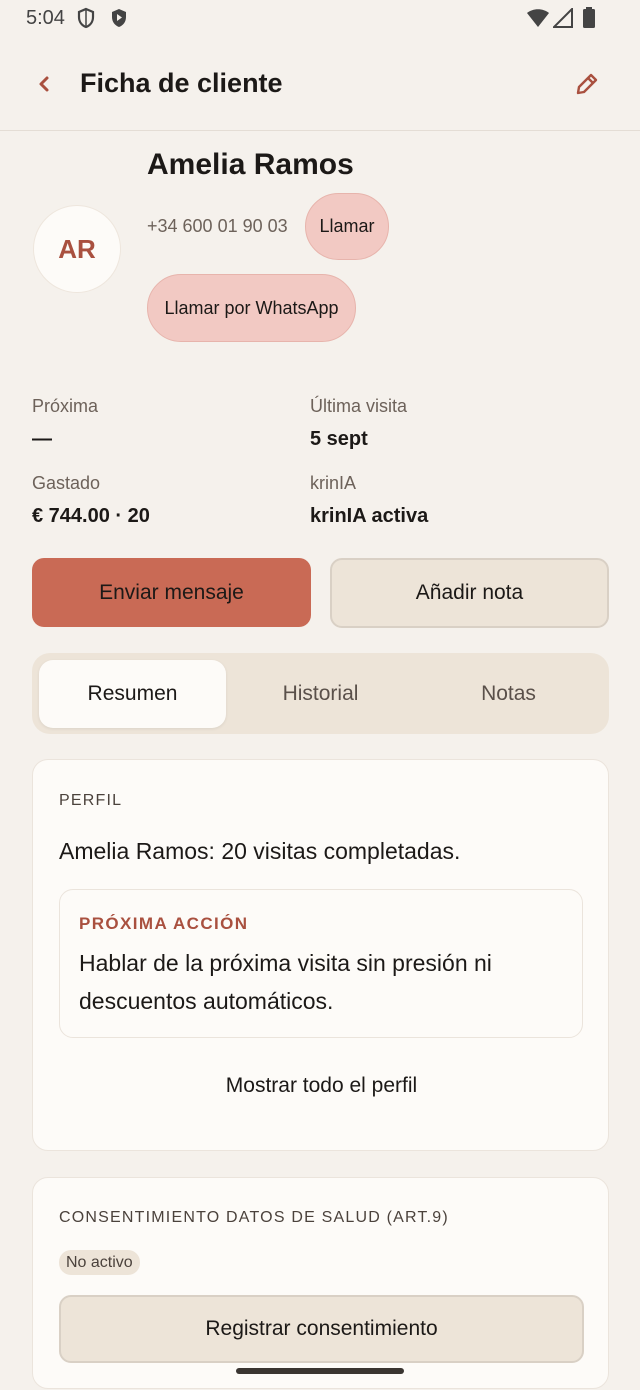 This screenshot has height=1390, width=640. I want to click on add-note-button: Añadir nota, so click(469, 593).